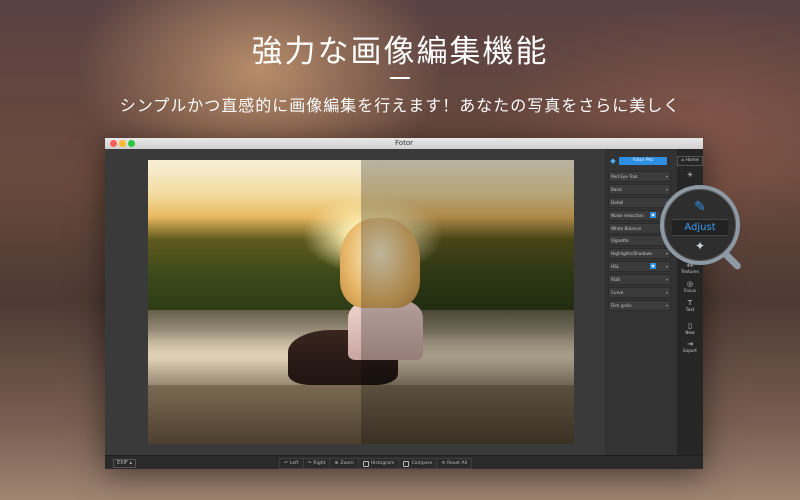 This screenshot has width=800, height=500. What do you see at coordinates (617, 202) in the screenshot?
I see `panel-item-label: Detail` at bounding box center [617, 202].